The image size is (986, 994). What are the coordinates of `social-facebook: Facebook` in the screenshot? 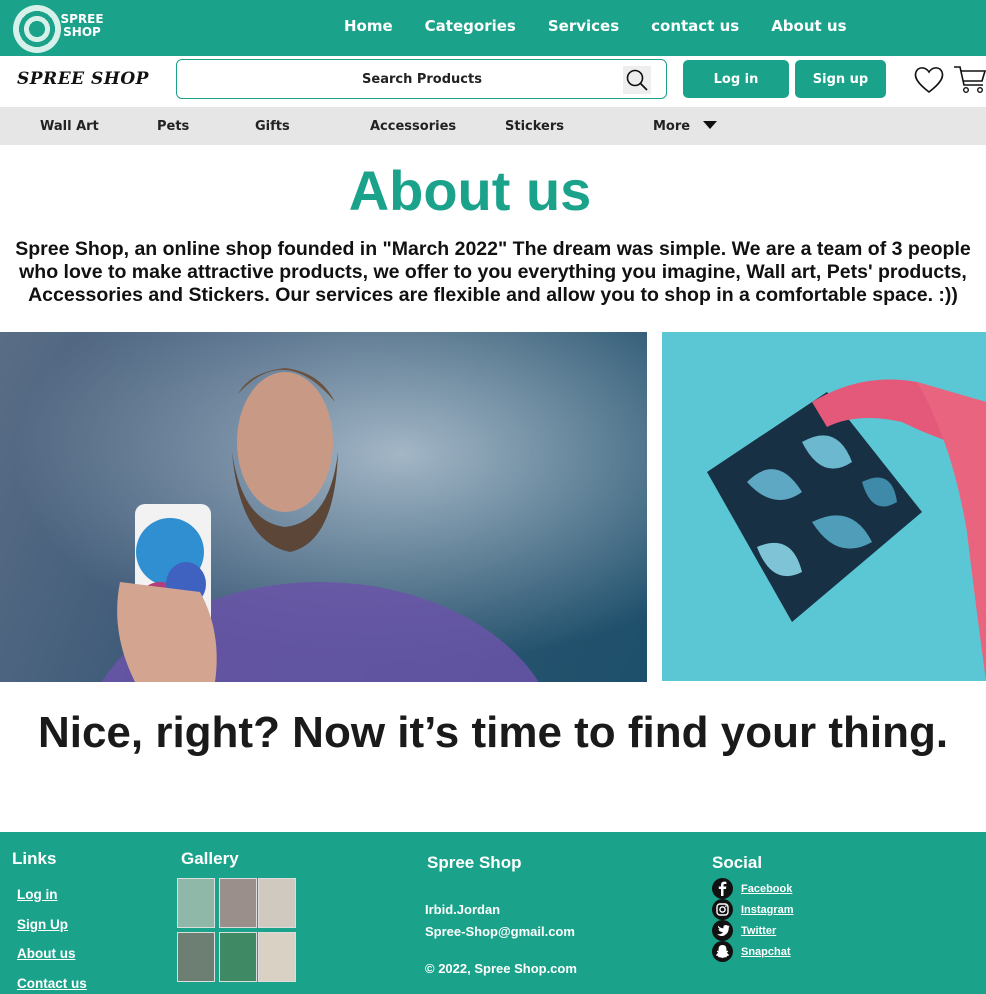 It's located at (752, 888).